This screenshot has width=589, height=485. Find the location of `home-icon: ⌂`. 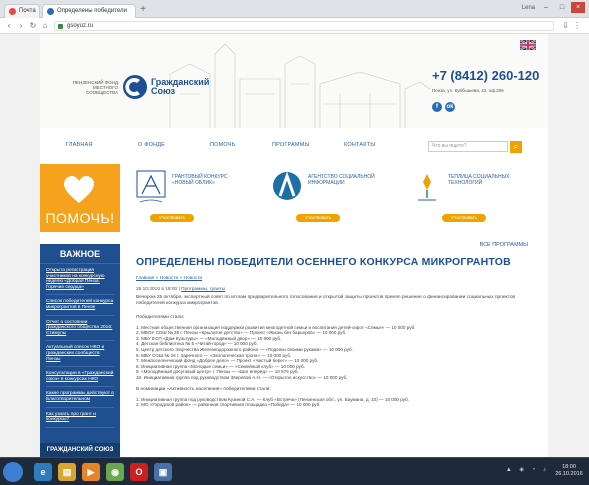

home-icon: ⌂ is located at coordinates (45, 26).